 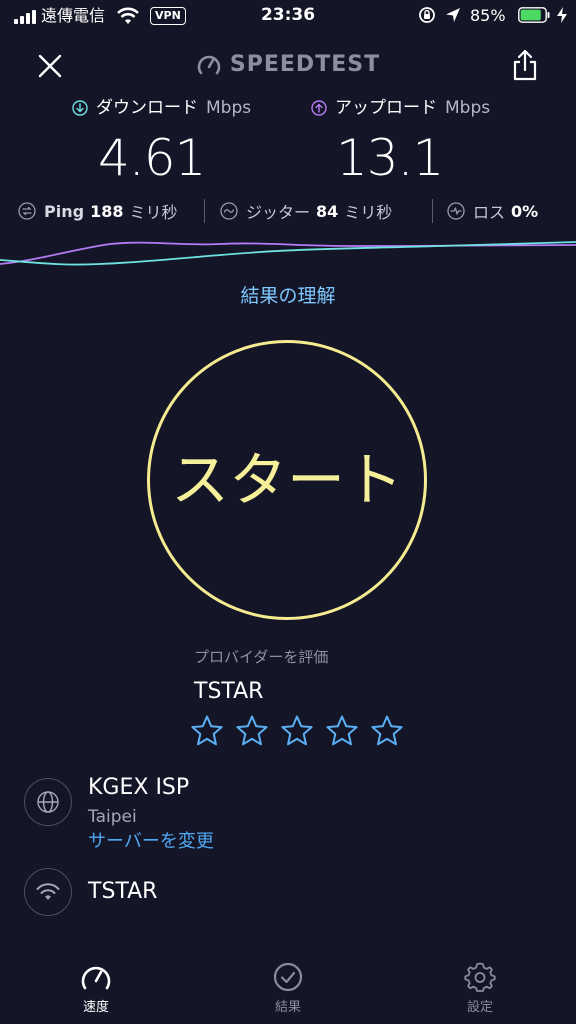 I want to click on download-label: ダウンロード Mbps, so click(x=161, y=108).